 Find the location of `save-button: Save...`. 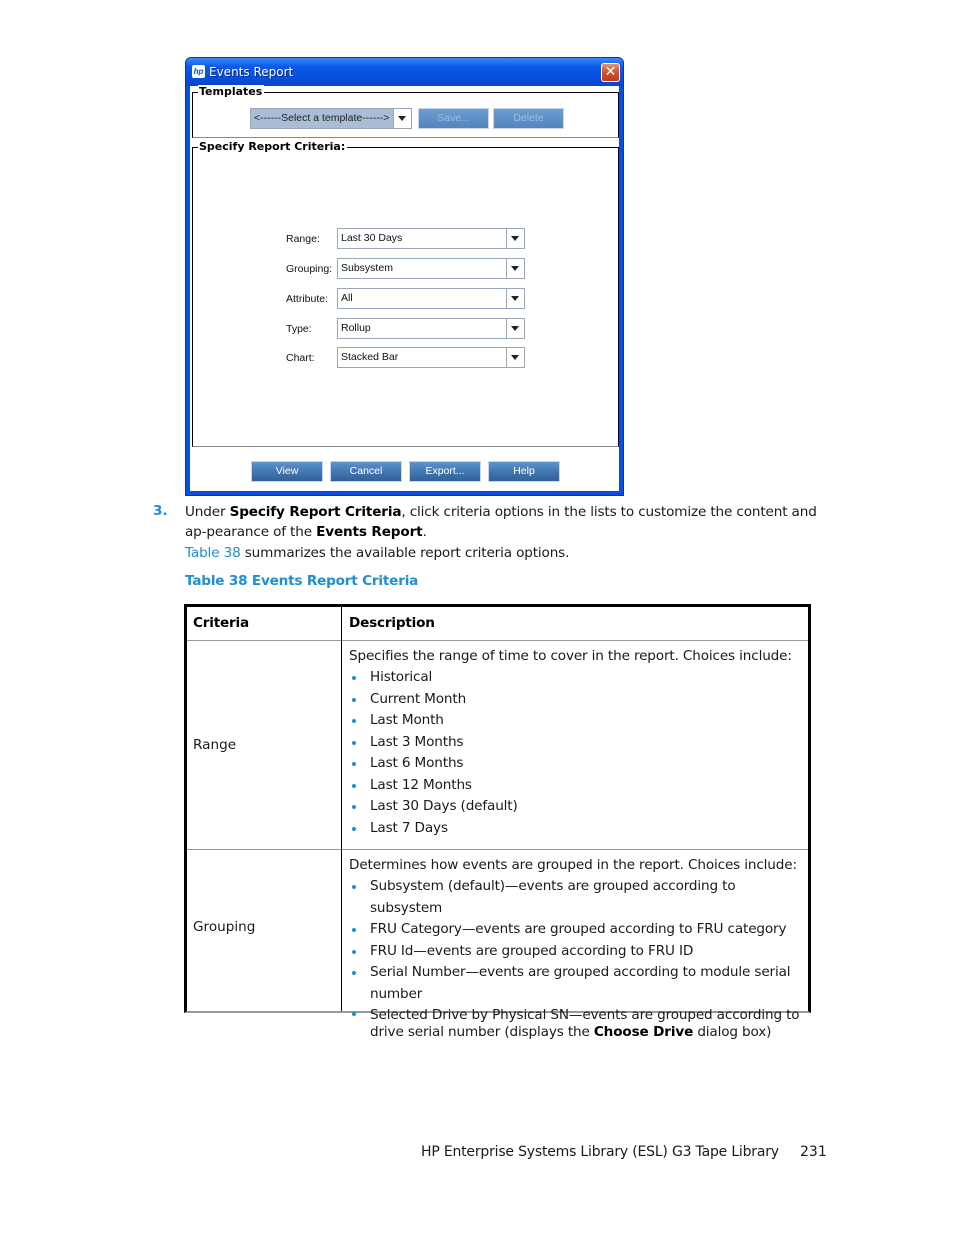

save-button: Save... is located at coordinates (453, 118).